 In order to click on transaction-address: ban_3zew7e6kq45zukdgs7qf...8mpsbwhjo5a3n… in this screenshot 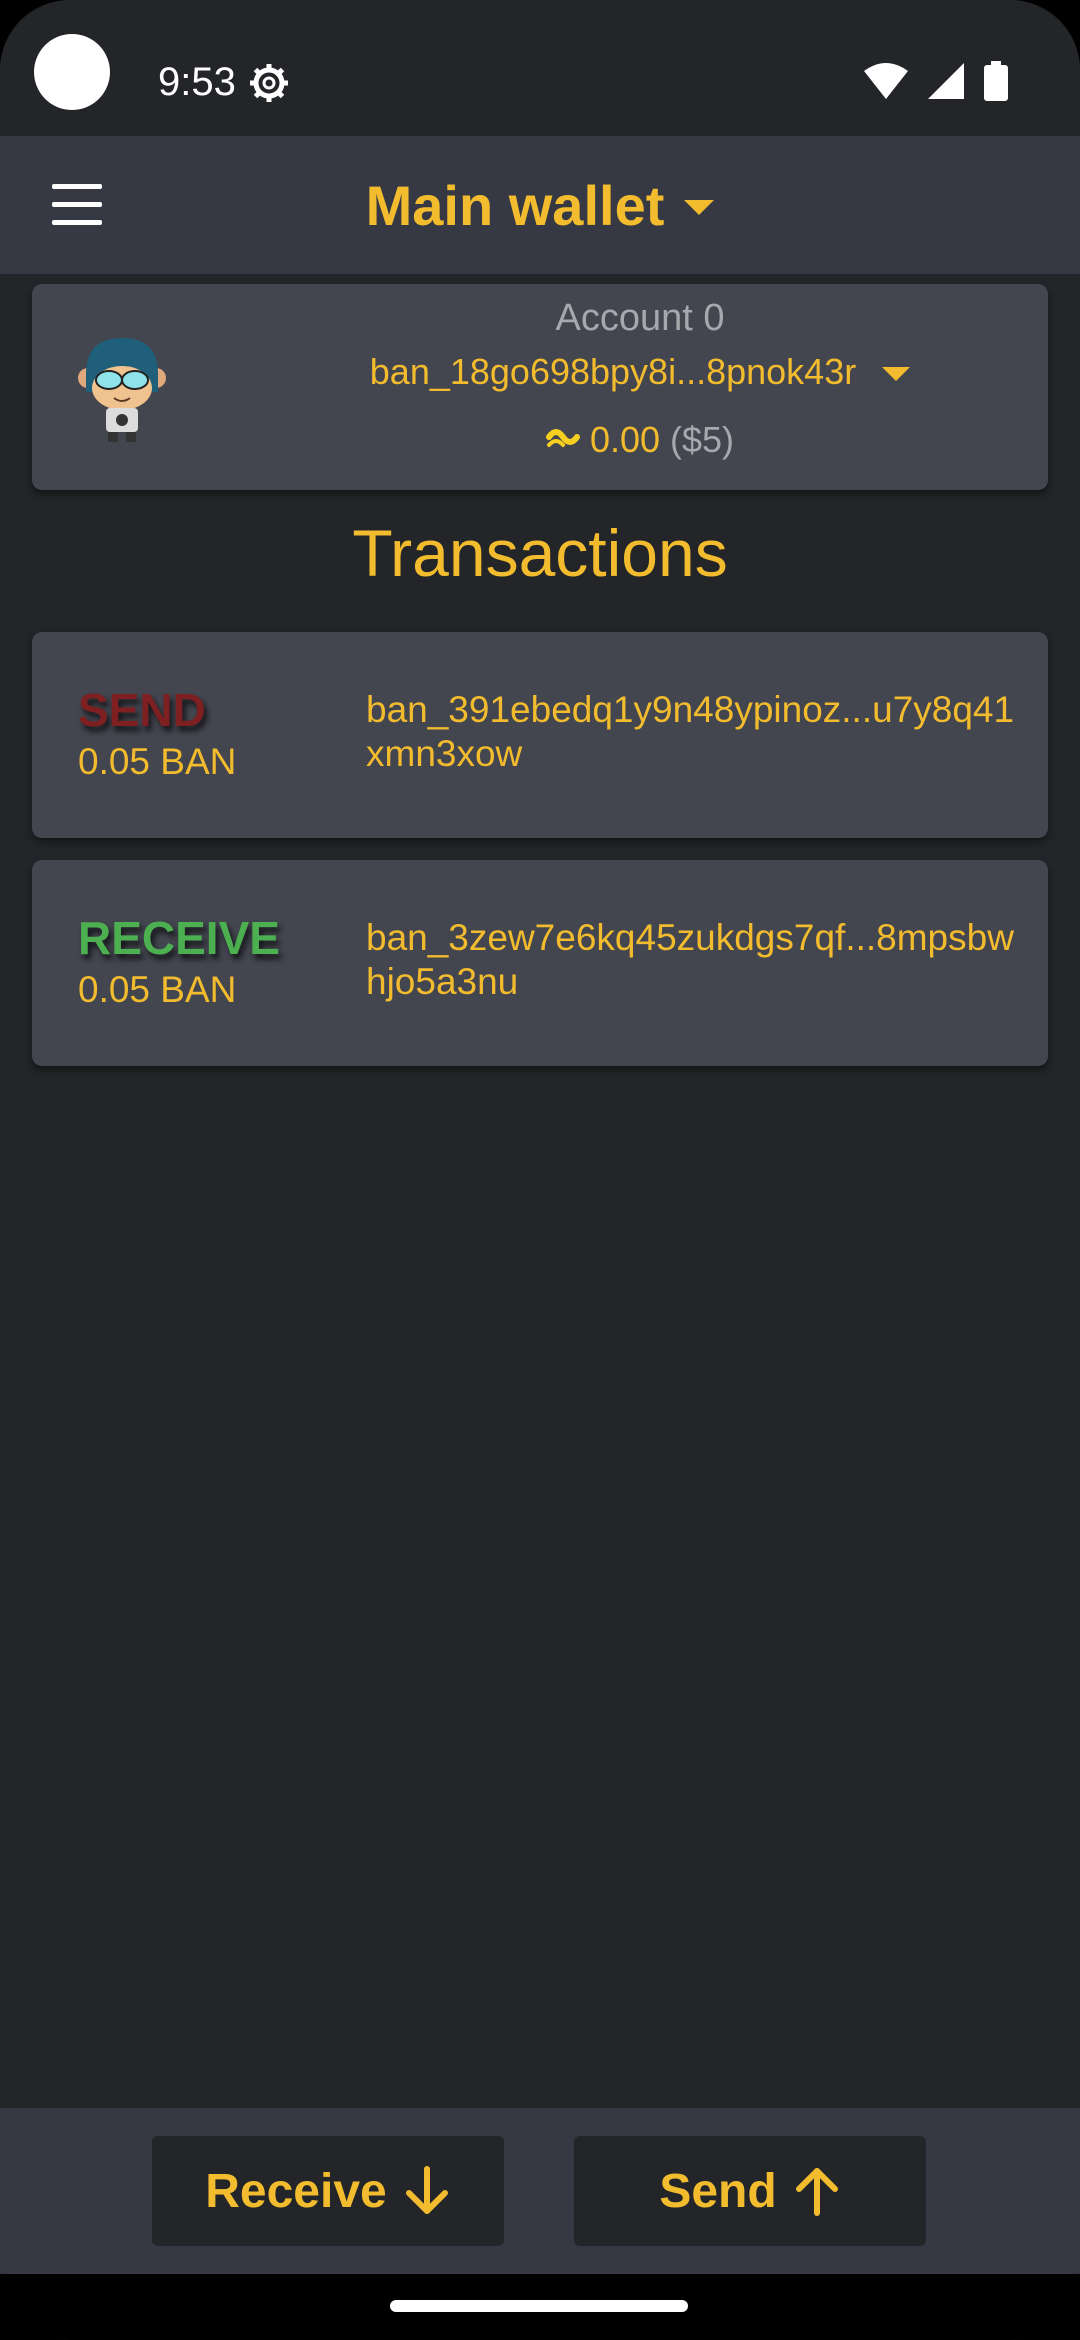, I will do `click(690, 959)`.